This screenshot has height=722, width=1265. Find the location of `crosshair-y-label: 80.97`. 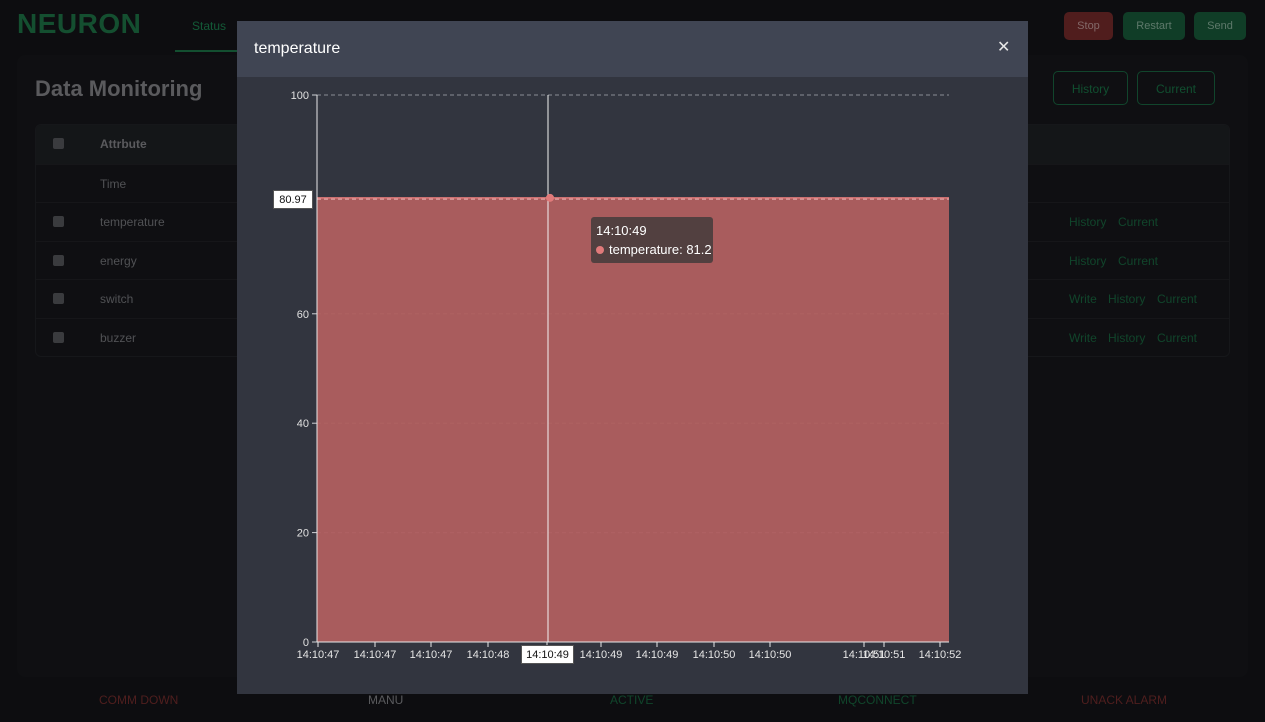

crosshair-y-label: 80.97 is located at coordinates (293, 199).